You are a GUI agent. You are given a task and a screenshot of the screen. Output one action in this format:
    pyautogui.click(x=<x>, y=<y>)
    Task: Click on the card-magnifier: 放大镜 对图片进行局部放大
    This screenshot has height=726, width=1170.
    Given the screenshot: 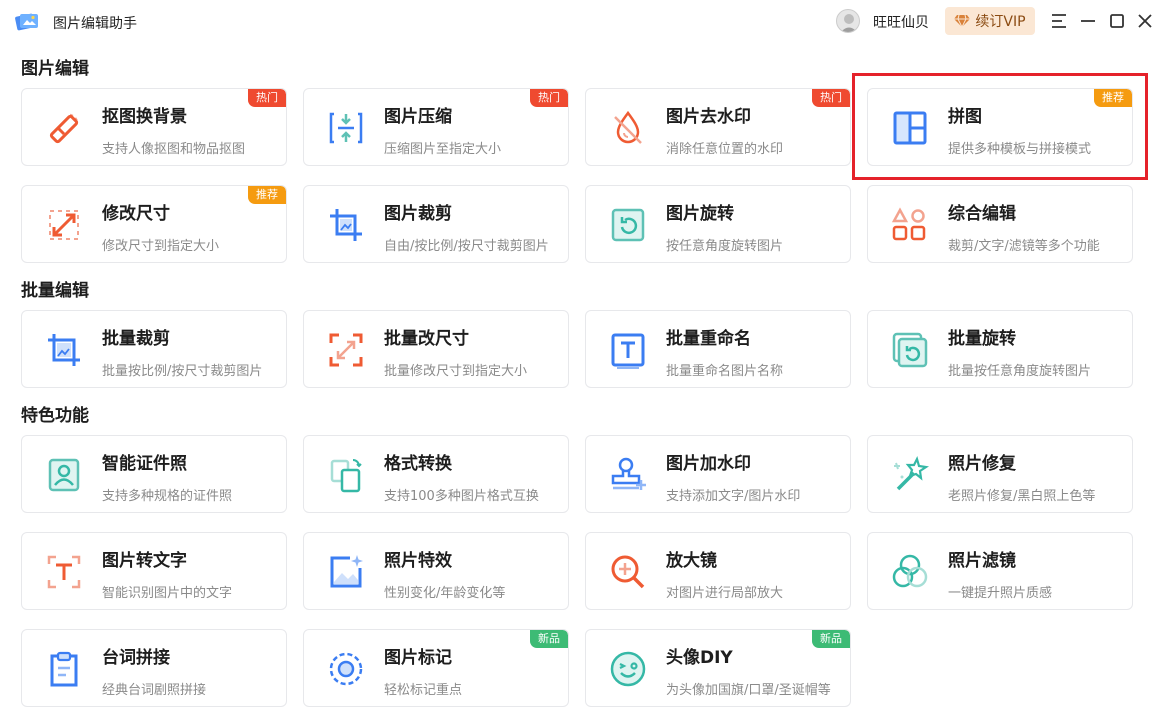 What is the action you would take?
    pyautogui.click(x=718, y=571)
    